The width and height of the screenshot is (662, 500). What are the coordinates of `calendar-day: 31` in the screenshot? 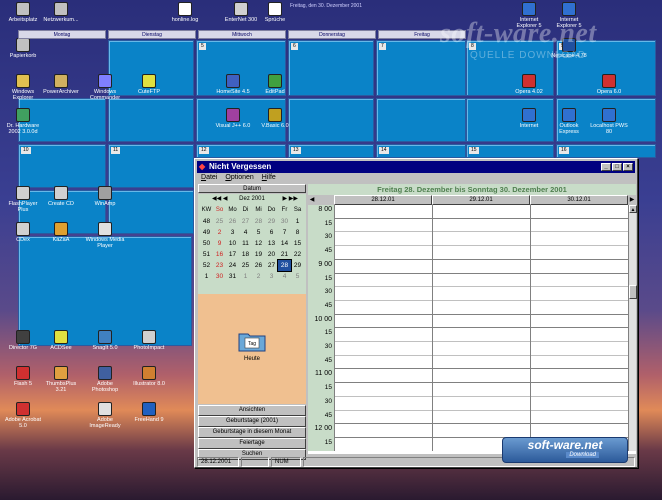 It's located at (232, 276).